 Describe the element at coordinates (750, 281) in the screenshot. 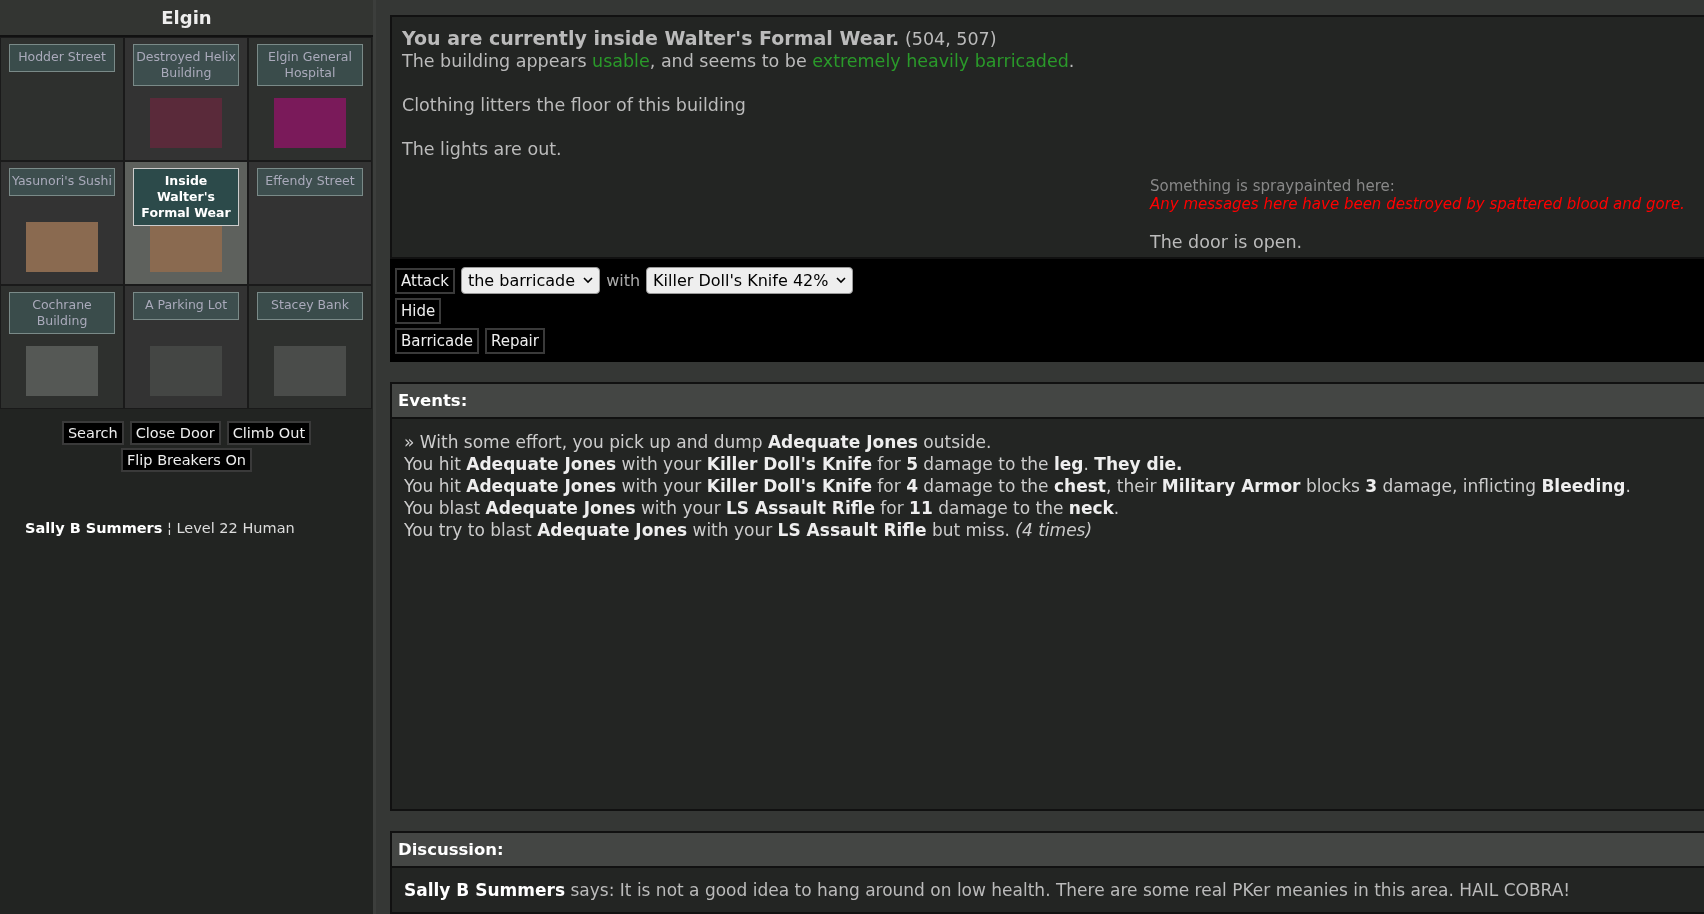

I see `dropdown: Killer Doll's Knife 42%` at that location.